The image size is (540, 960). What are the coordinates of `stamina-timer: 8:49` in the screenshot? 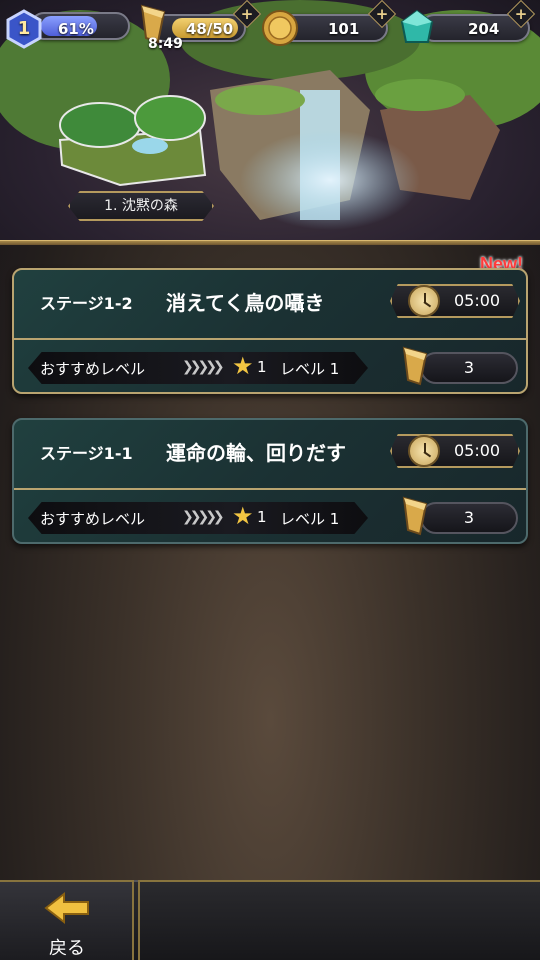 It's located at (165, 44).